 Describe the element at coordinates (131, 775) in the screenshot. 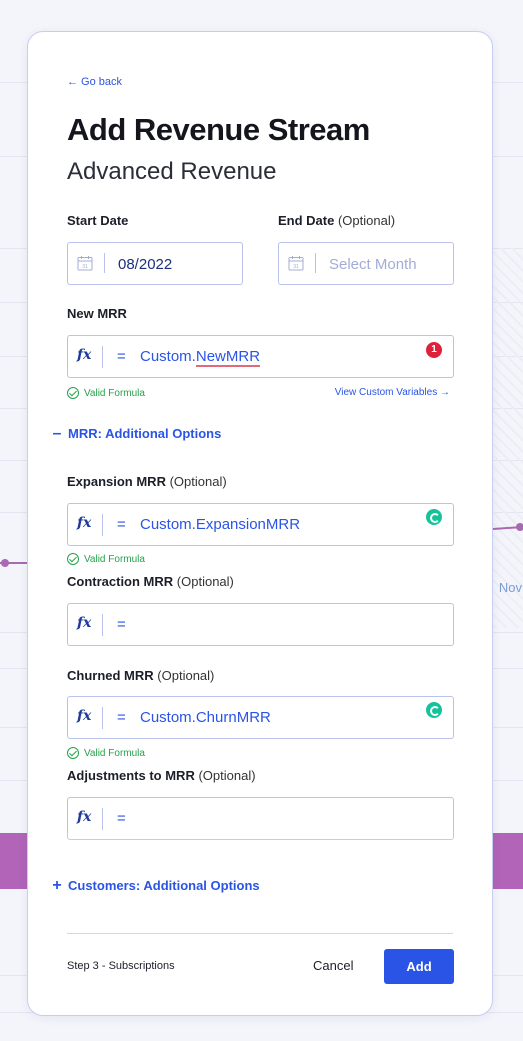

I see `adjustments-mrr-label-text: Adjustments to MRR` at that location.